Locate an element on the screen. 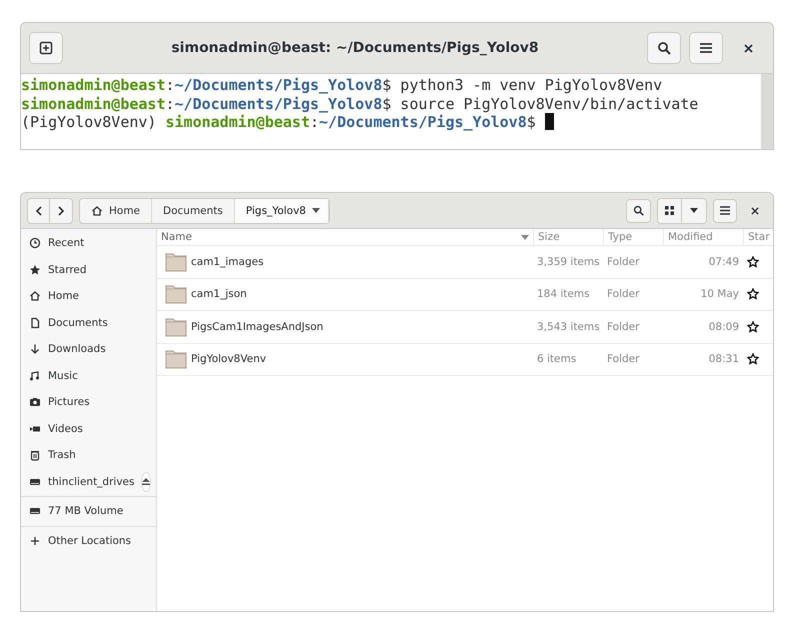 The height and width of the screenshot is (617, 790). eject-button is located at coordinates (146, 482).